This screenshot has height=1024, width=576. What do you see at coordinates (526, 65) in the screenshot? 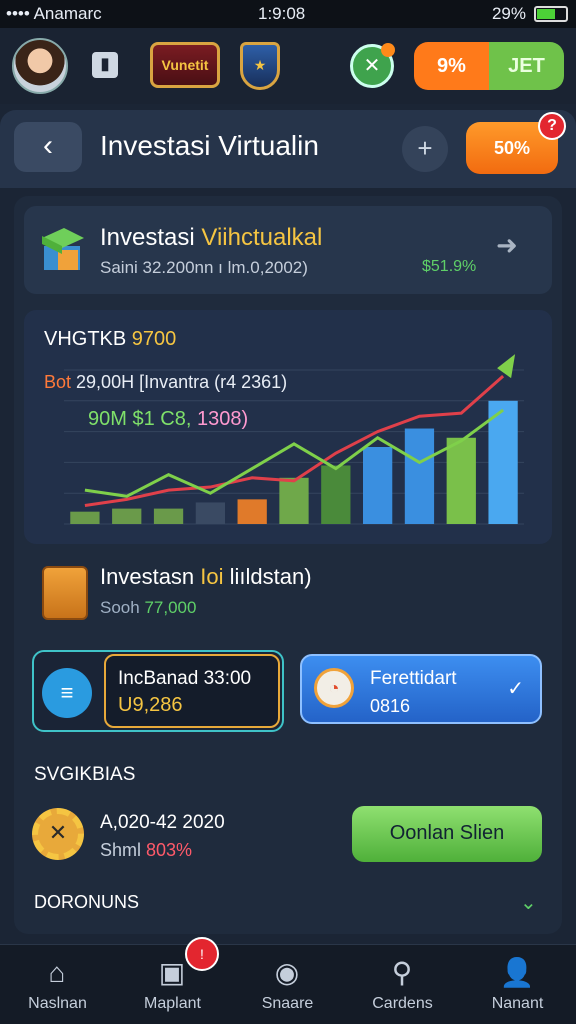
I see `pill-right-label: JET` at bounding box center [526, 65].